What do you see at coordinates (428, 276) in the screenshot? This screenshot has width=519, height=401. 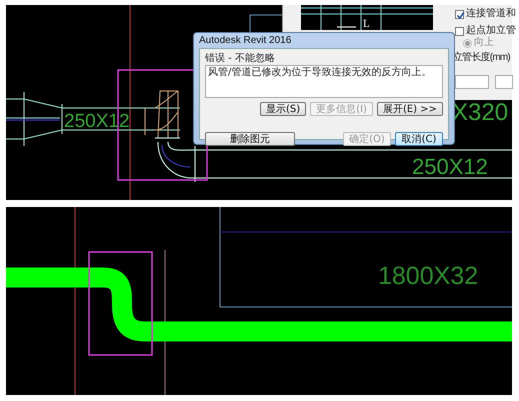 I see `dimension-label: 1800X32` at bounding box center [428, 276].